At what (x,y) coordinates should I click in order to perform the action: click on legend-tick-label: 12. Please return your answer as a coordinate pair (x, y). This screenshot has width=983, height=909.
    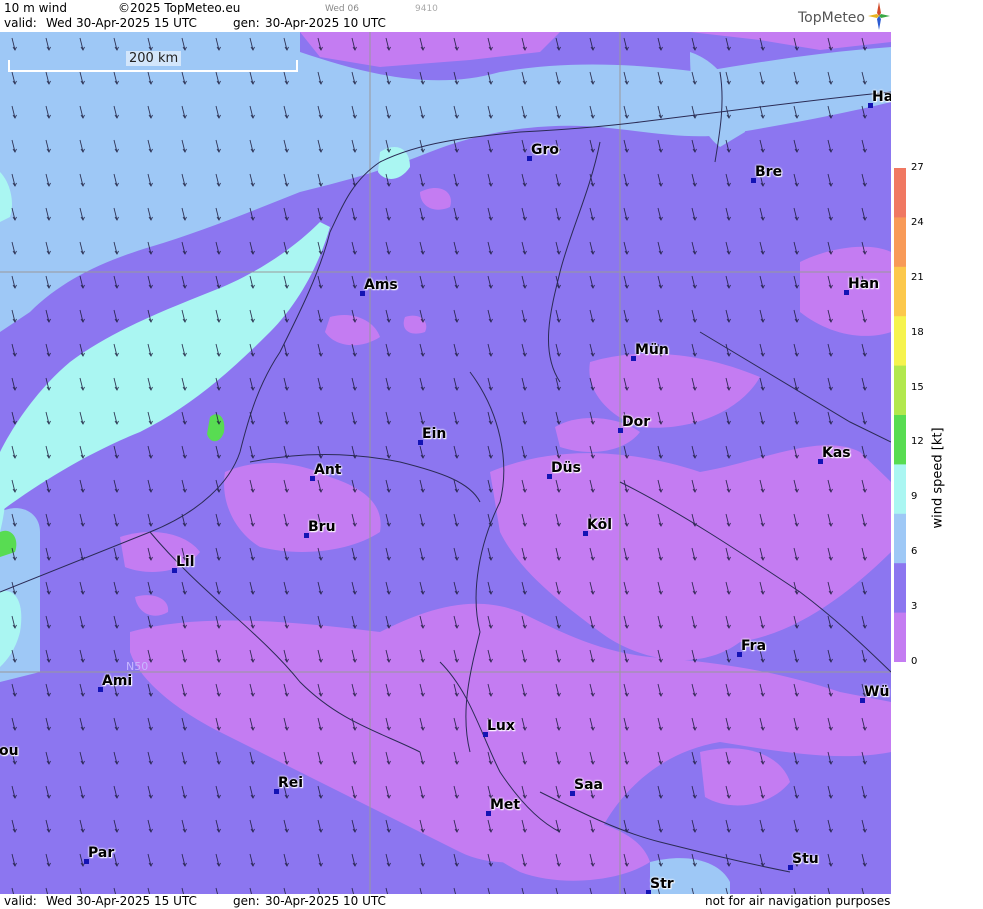
    Looking at the image, I should click on (917, 442).